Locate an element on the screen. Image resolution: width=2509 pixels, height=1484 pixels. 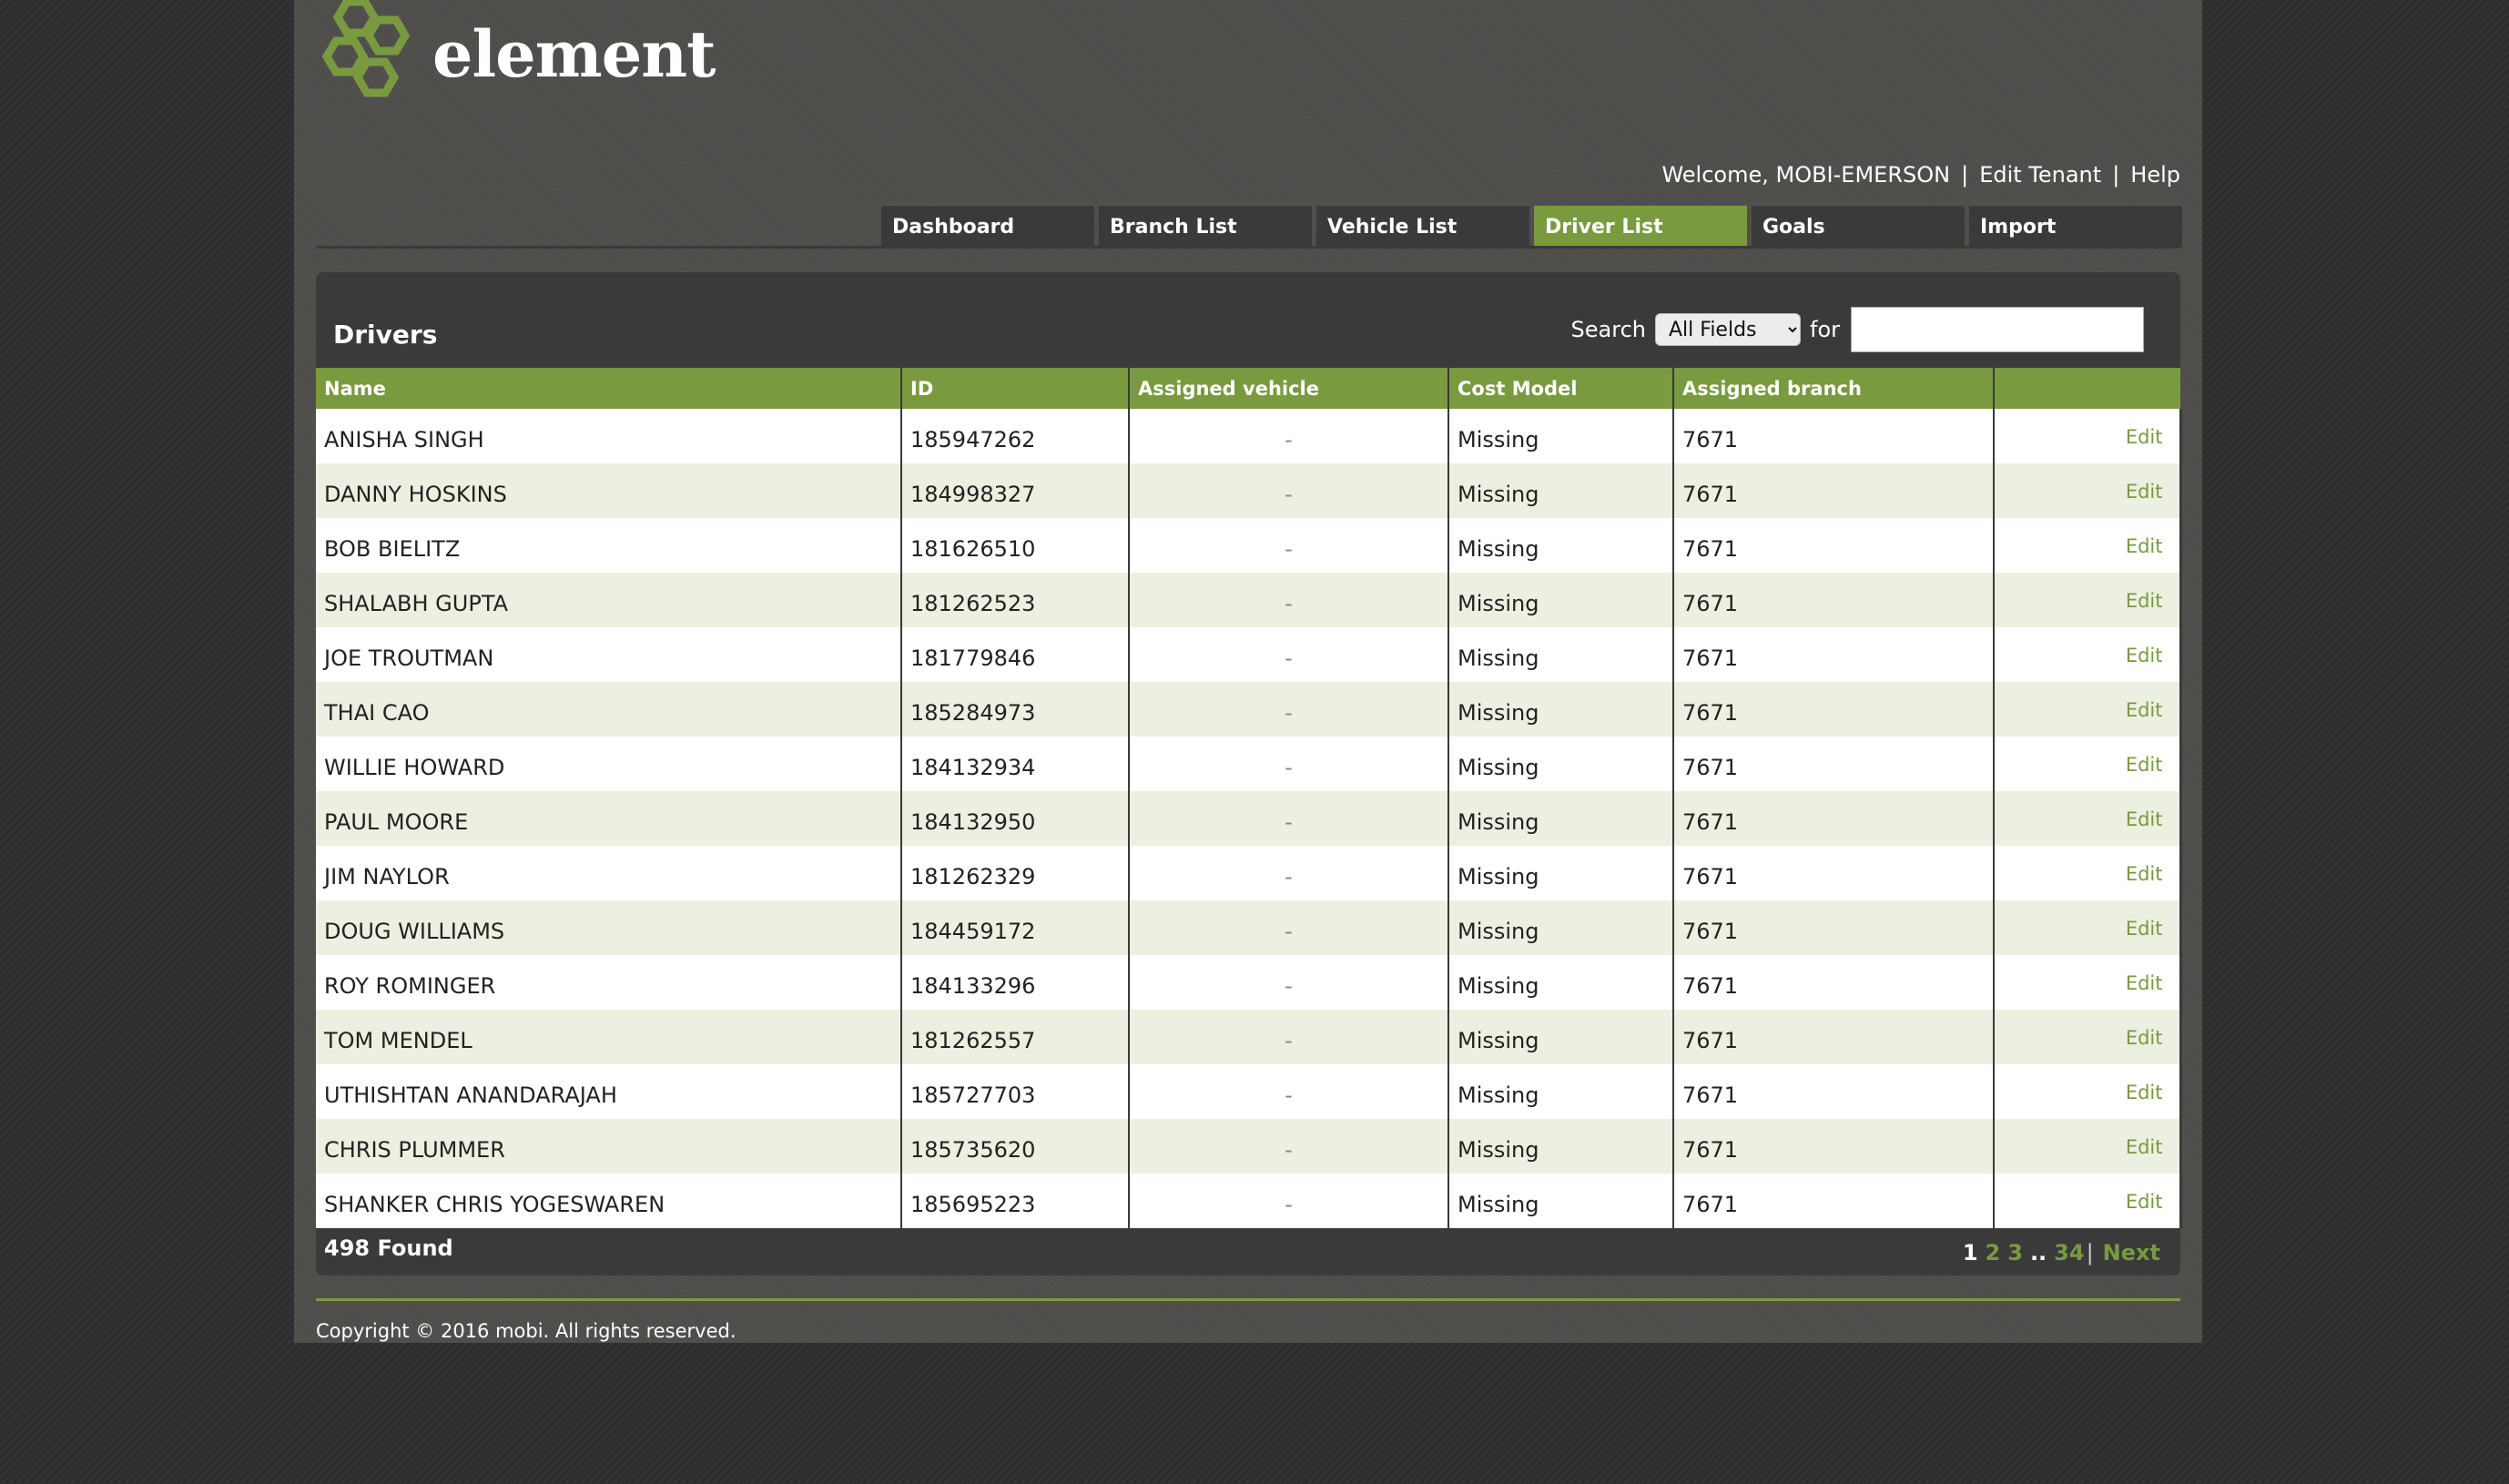
cell-name: WILLIE HOWARD is located at coordinates (609, 764).